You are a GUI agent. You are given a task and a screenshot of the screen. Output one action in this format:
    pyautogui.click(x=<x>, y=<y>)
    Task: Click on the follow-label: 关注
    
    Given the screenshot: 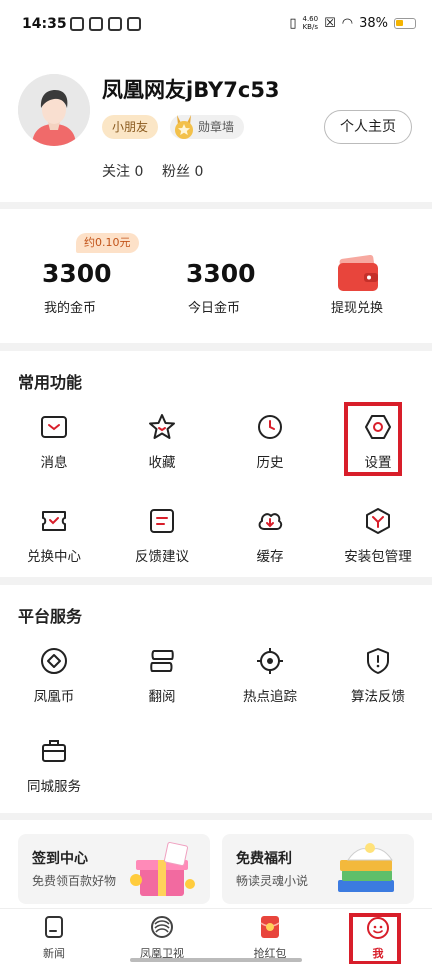 What is the action you would take?
    pyautogui.click(x=116, y=172)
    